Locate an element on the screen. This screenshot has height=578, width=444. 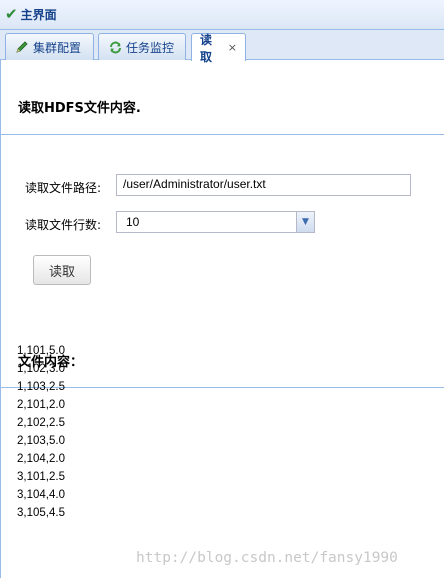
content-line: 1,103,2.5 is located at coordinates (41, 387).